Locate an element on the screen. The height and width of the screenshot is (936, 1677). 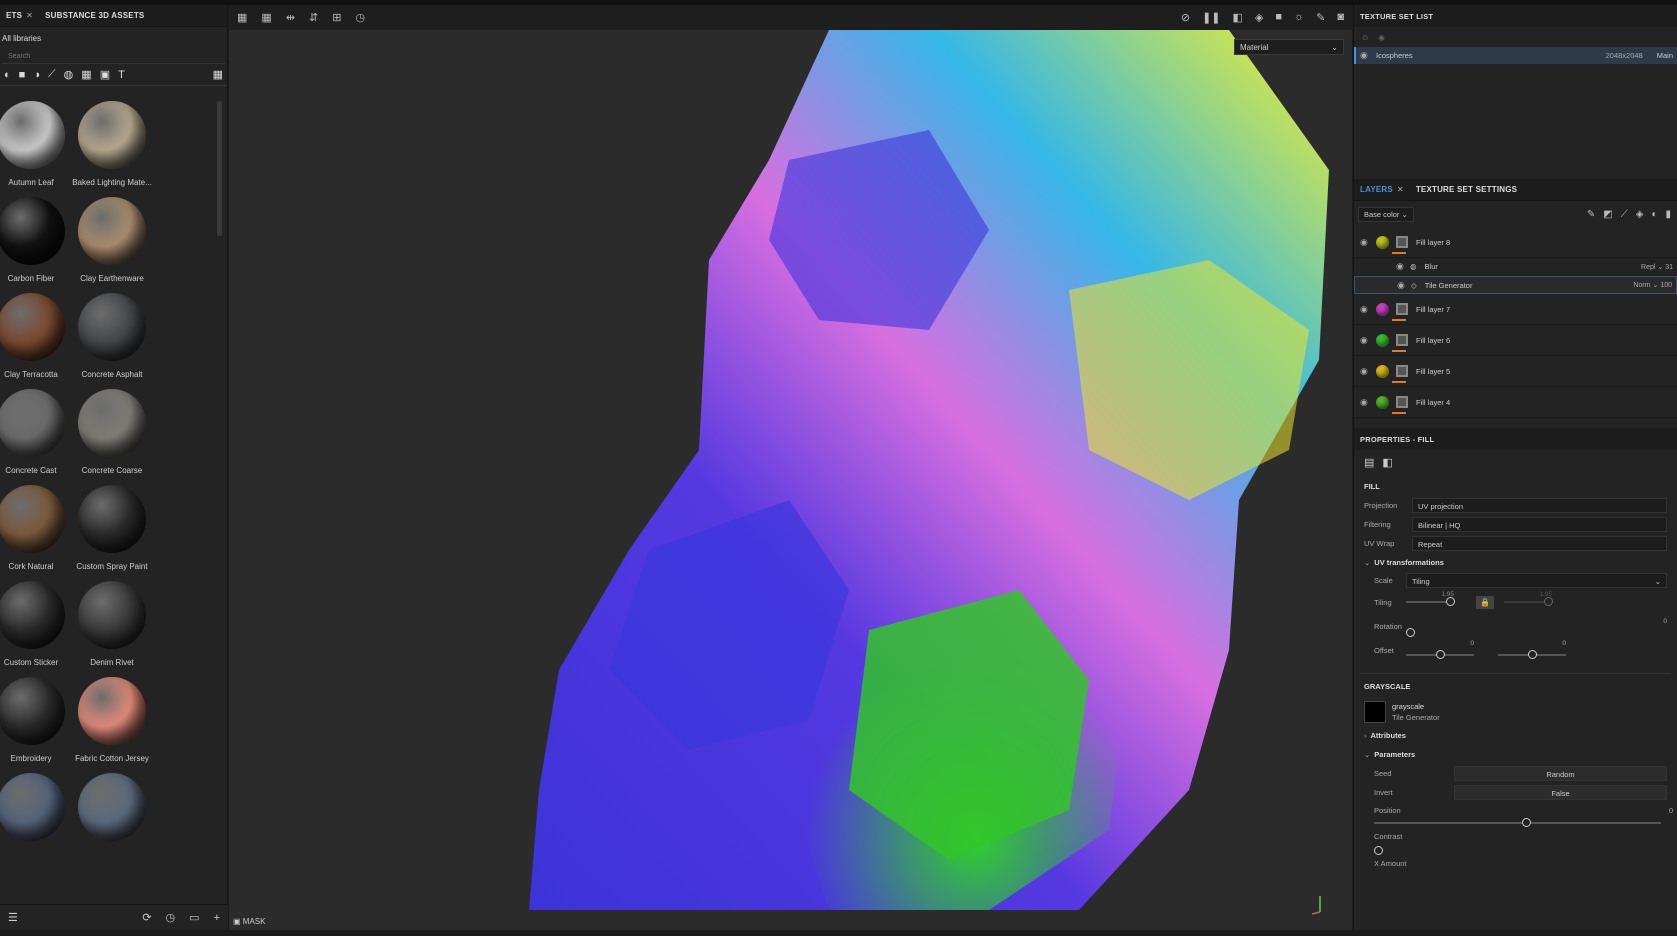
library-selector: All libraries is located at coordinates (113, 38).